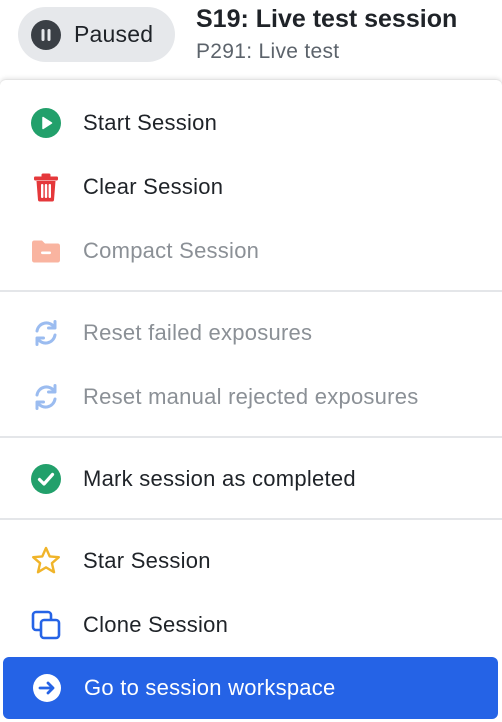 The width and height of the screenshot is (502, 722). What do you see at coordinates (210, 687) in the screenshot?
I see `go-to-session-workspace-label: Go to session workspace` at bounding box center [210, 687].